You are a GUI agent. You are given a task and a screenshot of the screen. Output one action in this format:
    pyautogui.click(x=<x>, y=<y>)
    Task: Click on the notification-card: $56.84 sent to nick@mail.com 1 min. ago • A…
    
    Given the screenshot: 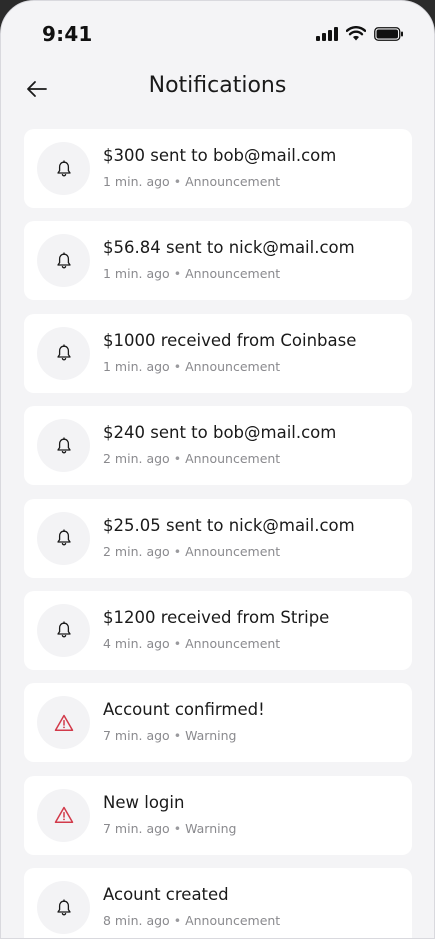 What is the action you would take?
    pyautogui.click(x=218, y=261)
    